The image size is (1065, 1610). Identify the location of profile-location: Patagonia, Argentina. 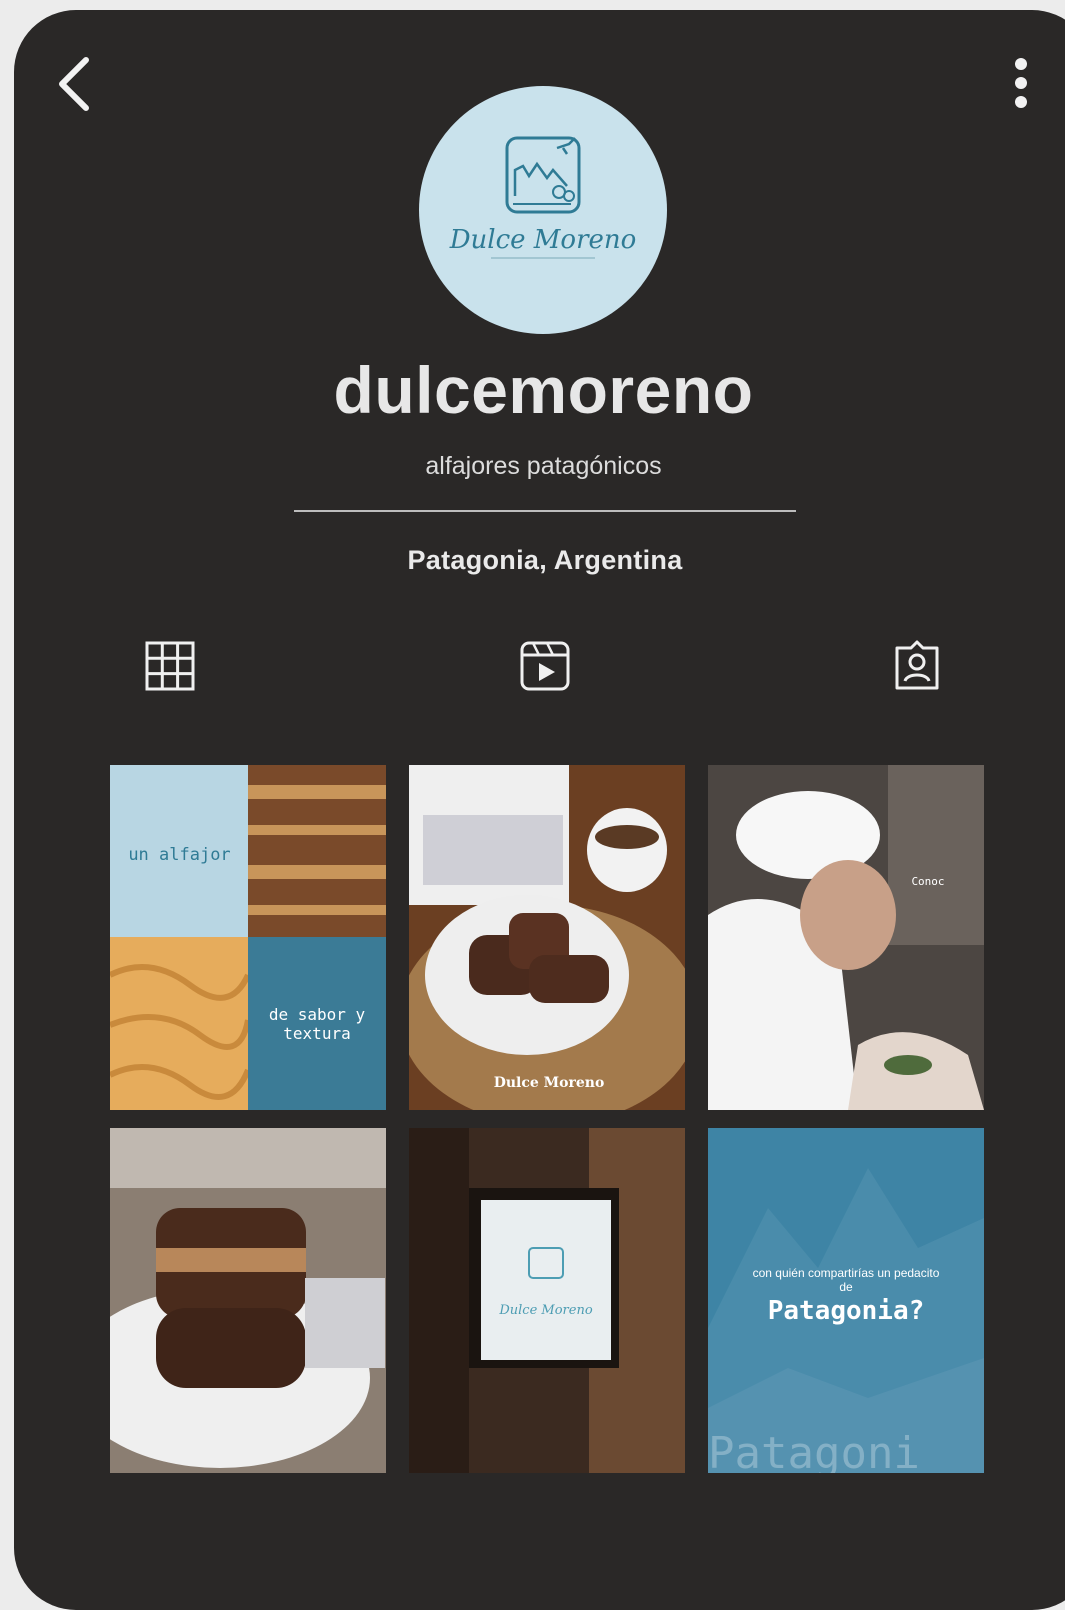
(545, 560).